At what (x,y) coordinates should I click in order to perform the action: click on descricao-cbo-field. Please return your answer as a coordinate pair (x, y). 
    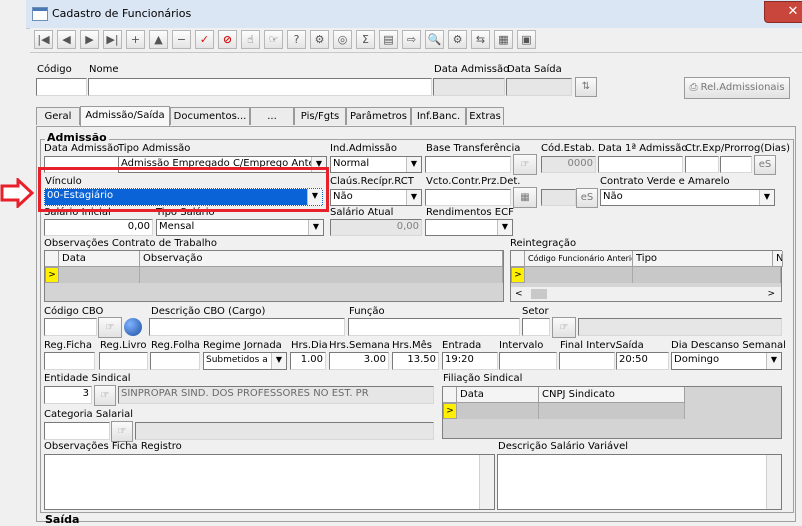
    Looking at the image, I should click on (247, 327).